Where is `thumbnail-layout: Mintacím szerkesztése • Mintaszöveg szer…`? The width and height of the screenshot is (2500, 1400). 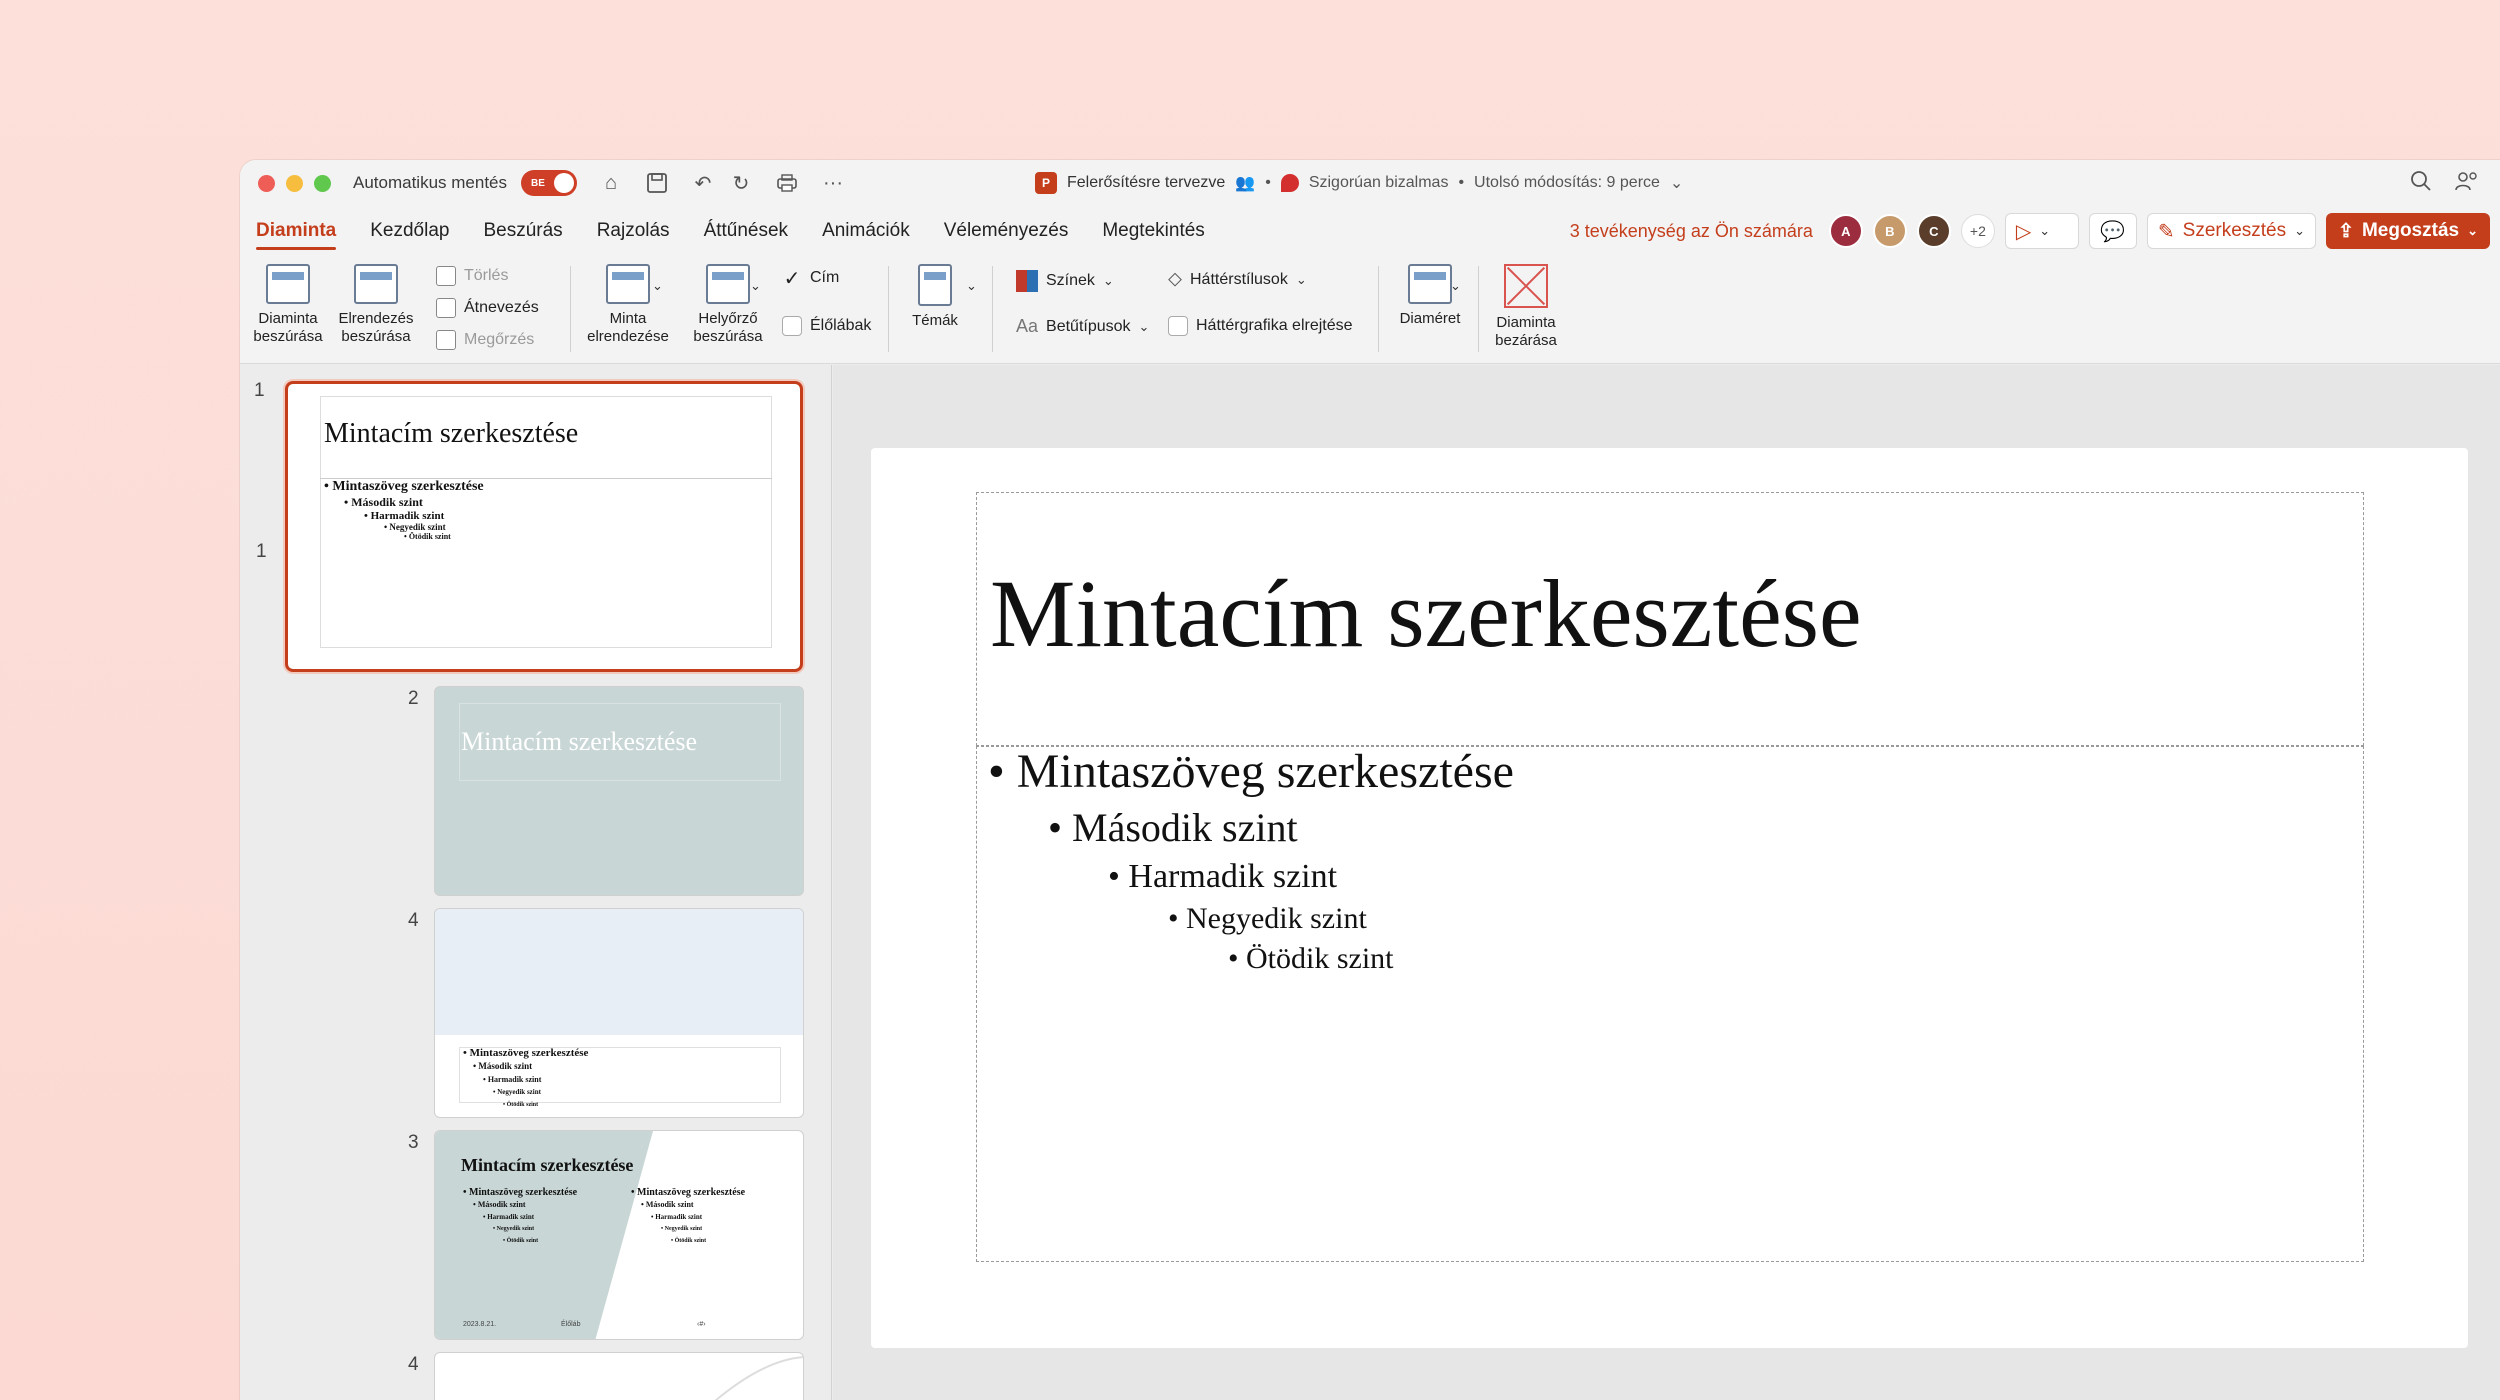 thumbnail-layout: Mintacím szerkesztése • Mintaszöveg szer… is located at coordinates (619, 1235).